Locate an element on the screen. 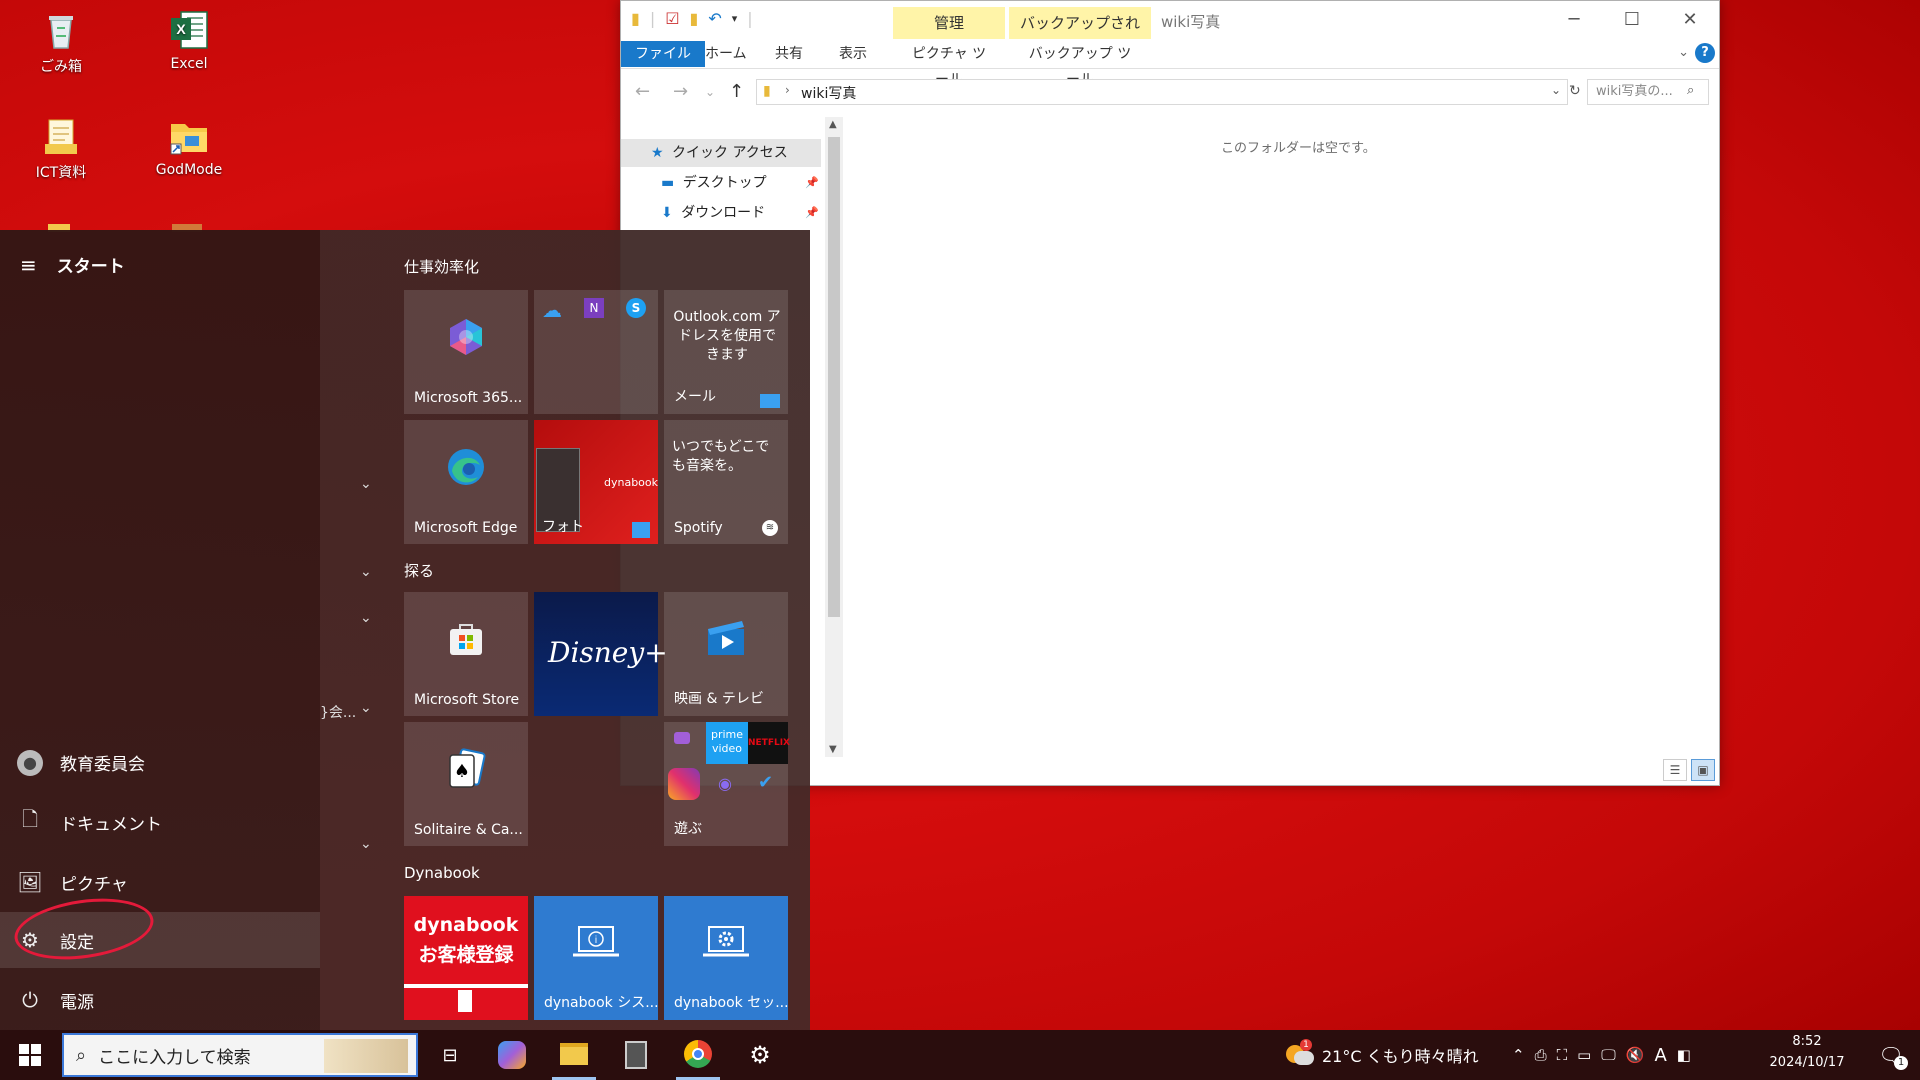 The width and height of the screenshot is (1920, 1080). windows-icon is located at coordinates (30, 1055).